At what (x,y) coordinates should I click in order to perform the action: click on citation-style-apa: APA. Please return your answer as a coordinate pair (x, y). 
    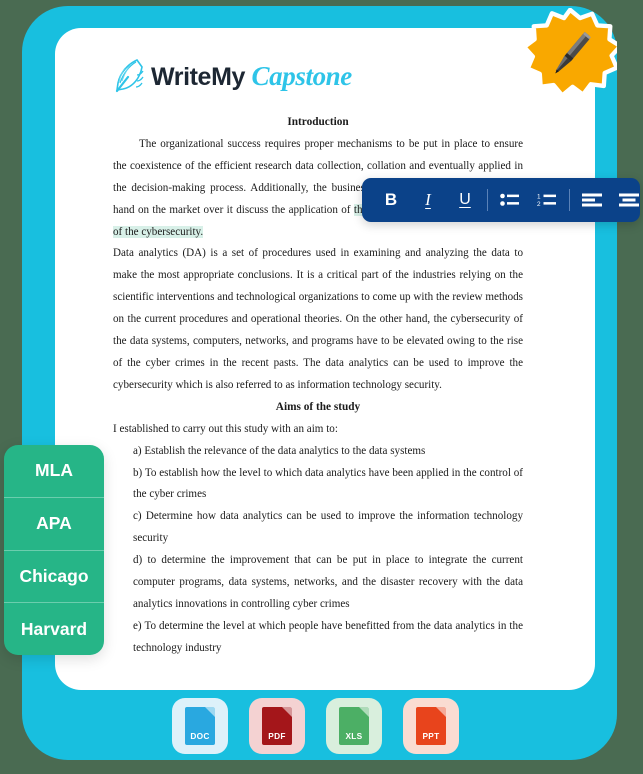
    Looking at the image, I should click on (54, 523).